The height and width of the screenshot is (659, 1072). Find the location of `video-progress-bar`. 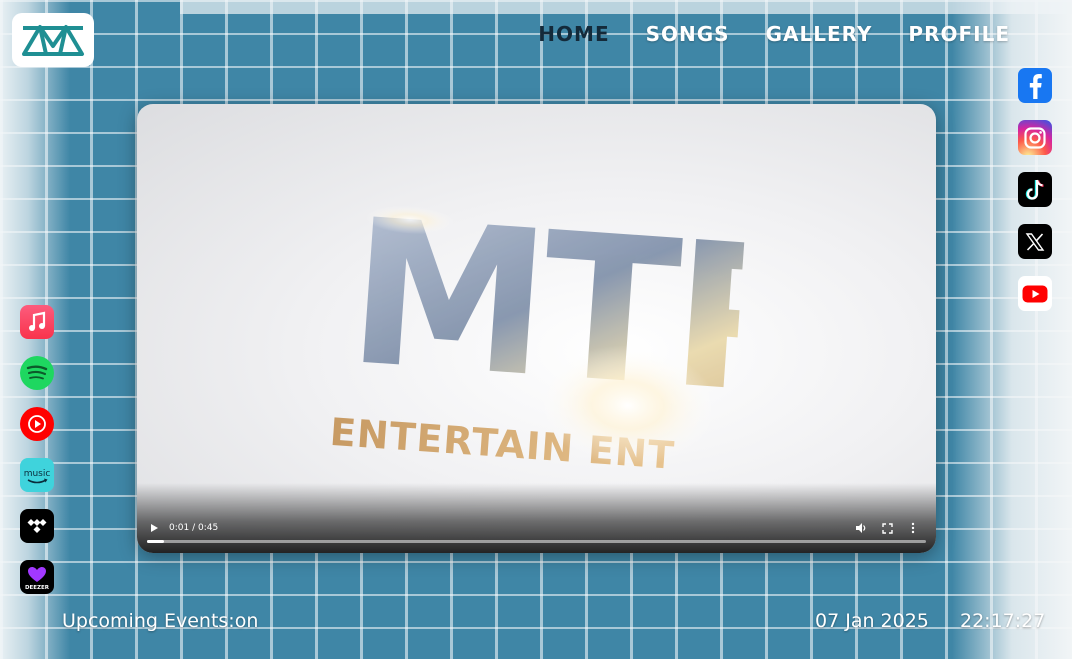

video-progress-bar is located at coordinates (536, 541).